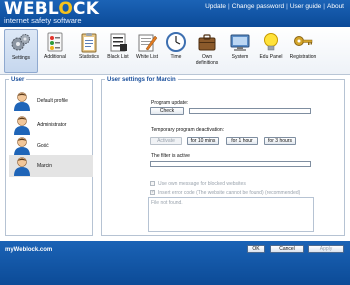 This screenshot has height=285, width=350. I want to click on gears-icon, so click(20, 42).